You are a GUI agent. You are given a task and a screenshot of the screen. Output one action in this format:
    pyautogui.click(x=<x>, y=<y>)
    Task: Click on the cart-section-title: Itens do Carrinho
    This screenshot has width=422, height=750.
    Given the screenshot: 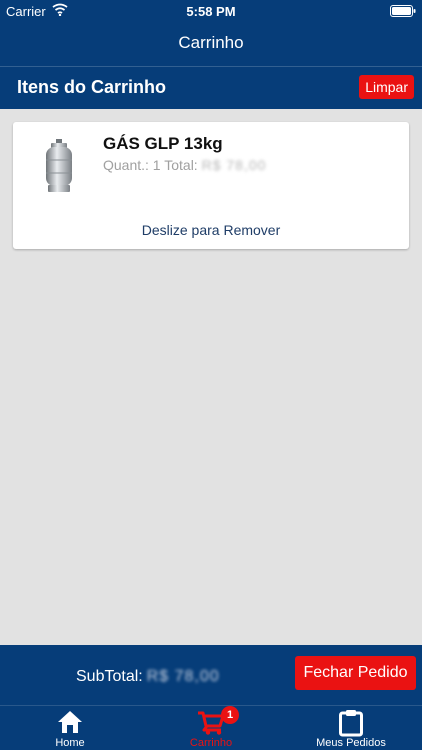 What is the action you would take?
    pyautogui.click(x=92, y=87)
    